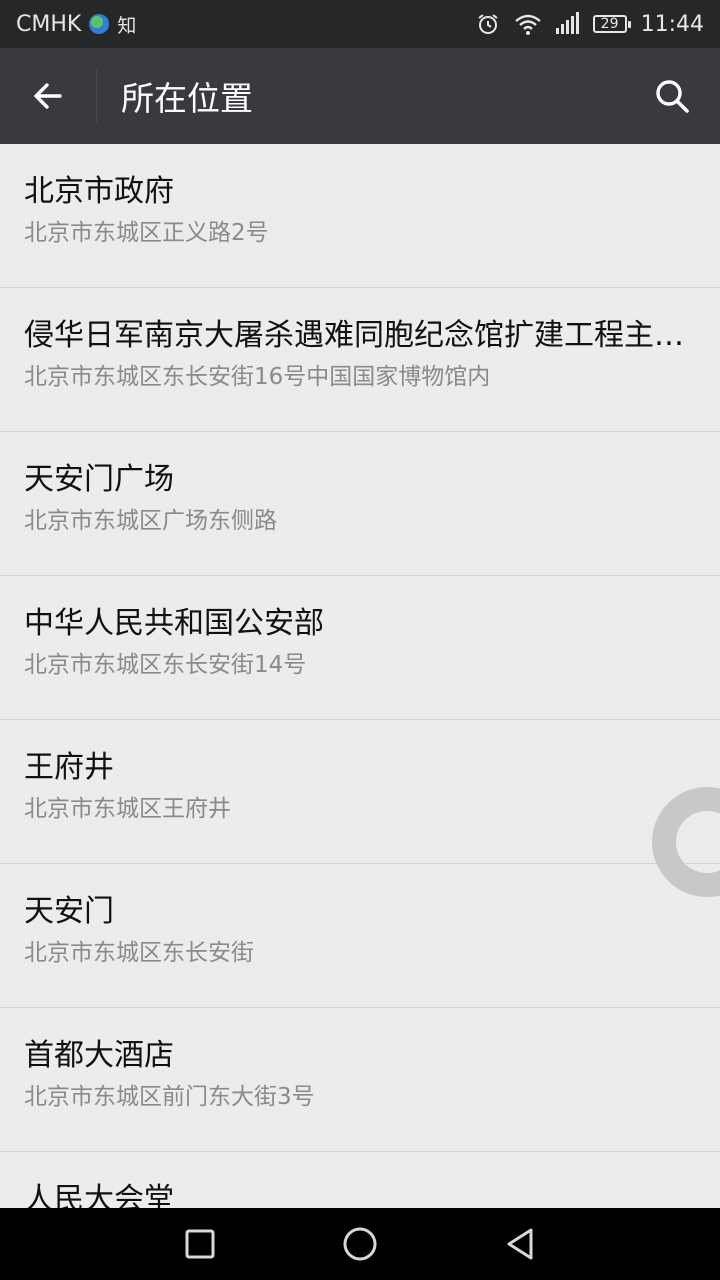 This screenshot has width=720, height=1280. What do you see at coordinates (567, 23) in the screenshot?
I see `signal-icon` at bounding box center [567, 23].